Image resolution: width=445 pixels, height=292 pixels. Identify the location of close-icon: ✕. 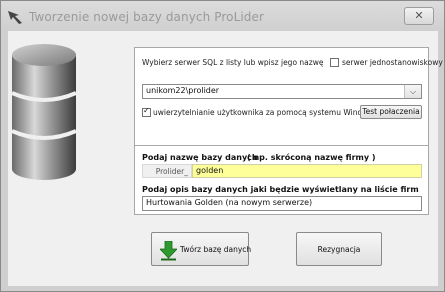
(419, 15).